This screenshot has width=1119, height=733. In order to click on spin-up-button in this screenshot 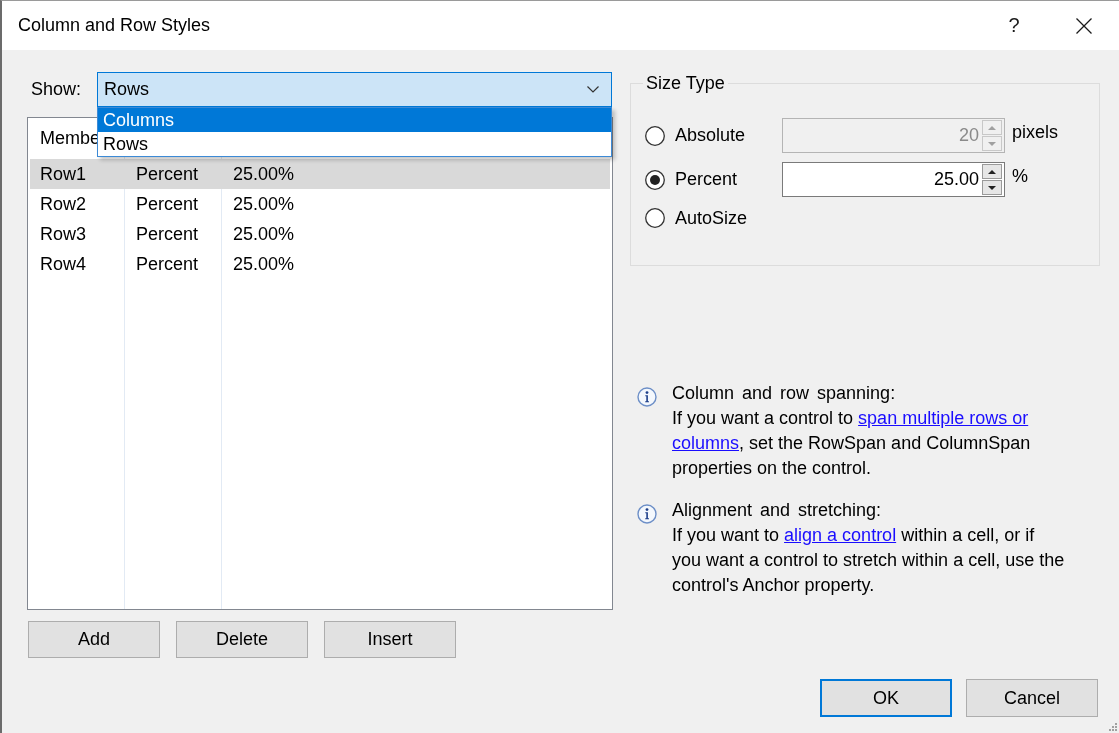, I will do `click(992, 171)`.